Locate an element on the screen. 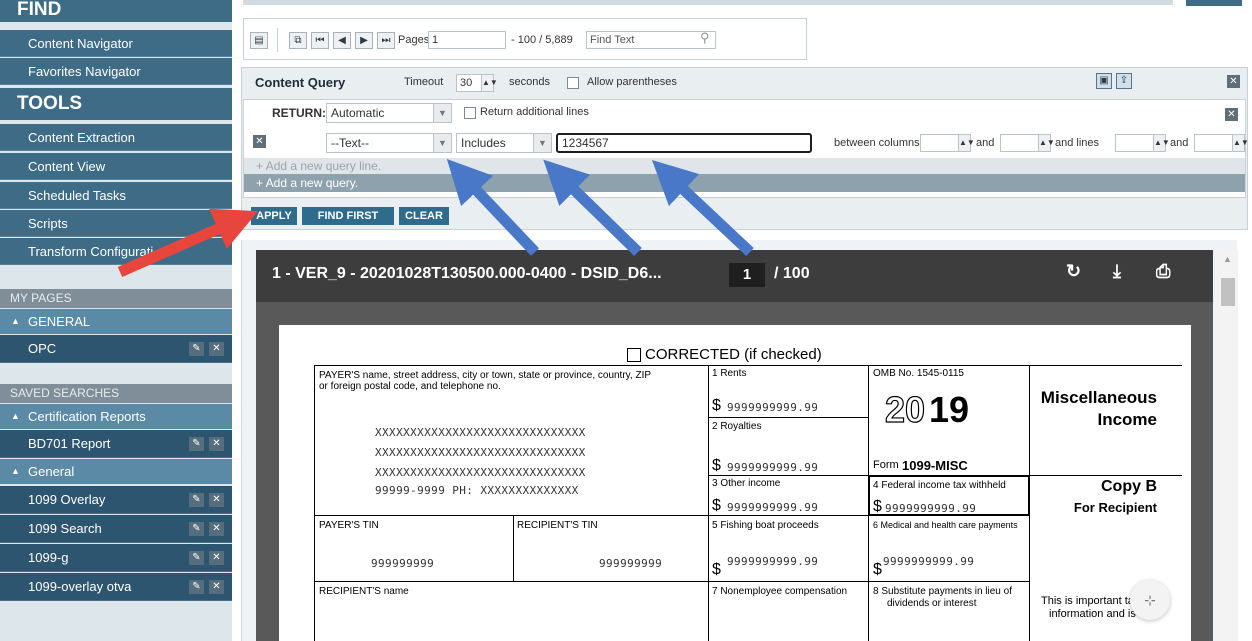 This screenshot has height=641, width=1252. panel-toggle-icon: ▤ is located at coordinates (259, 40).